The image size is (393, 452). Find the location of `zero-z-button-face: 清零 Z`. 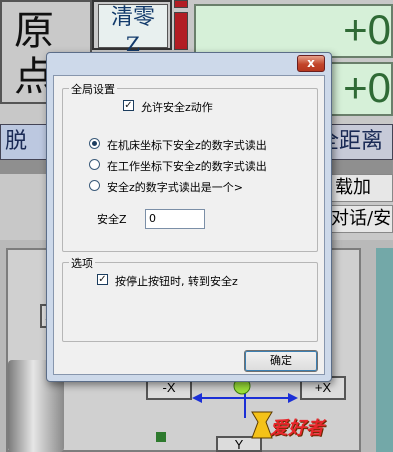

zero-z-button-face: 清零 Z is located at coordinates (133, 30).